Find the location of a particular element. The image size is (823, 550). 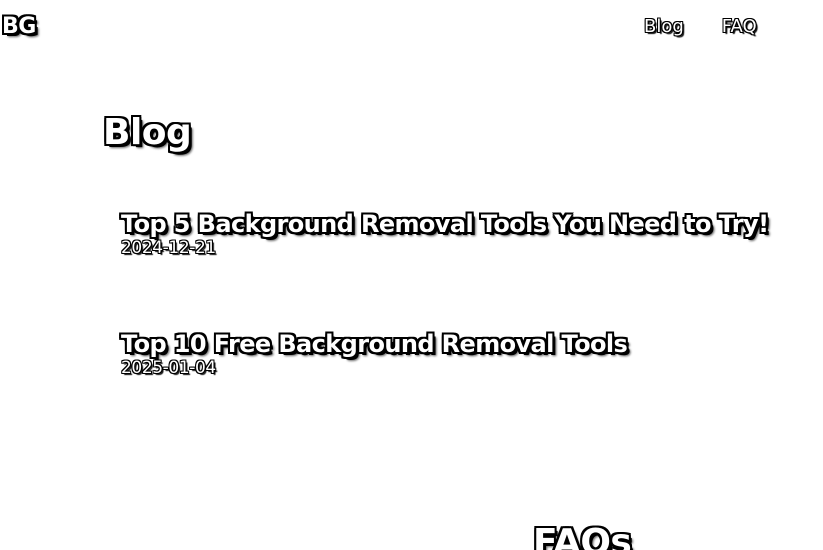

site-logo: BG is located at coordinates (19, 26).